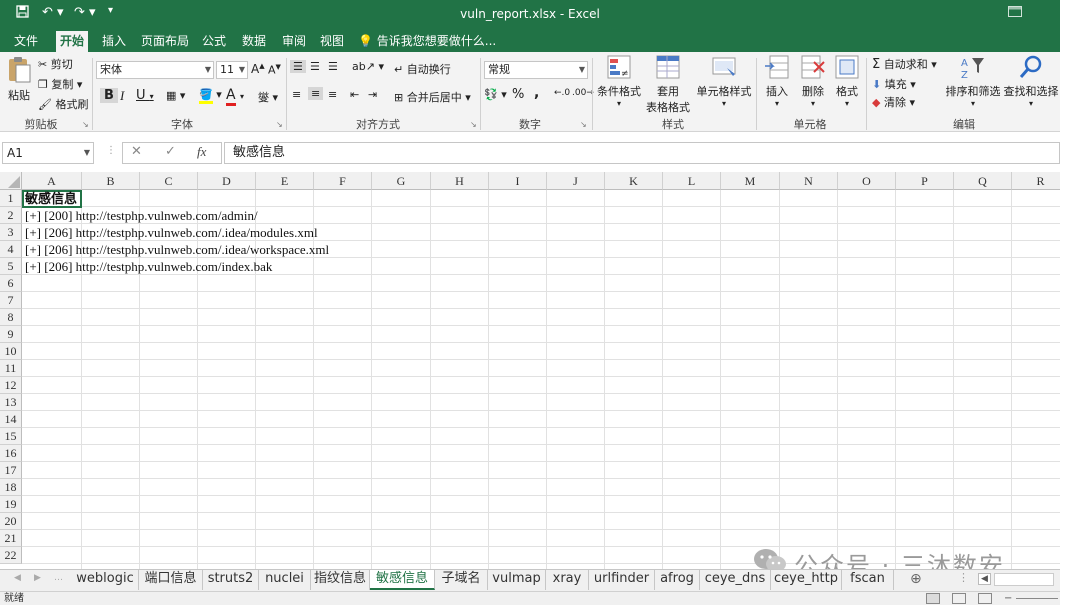  Describe the element at coordinates (268, 97) in the screenshot. I see `phonetic-button: 燮 ▾` at that location.